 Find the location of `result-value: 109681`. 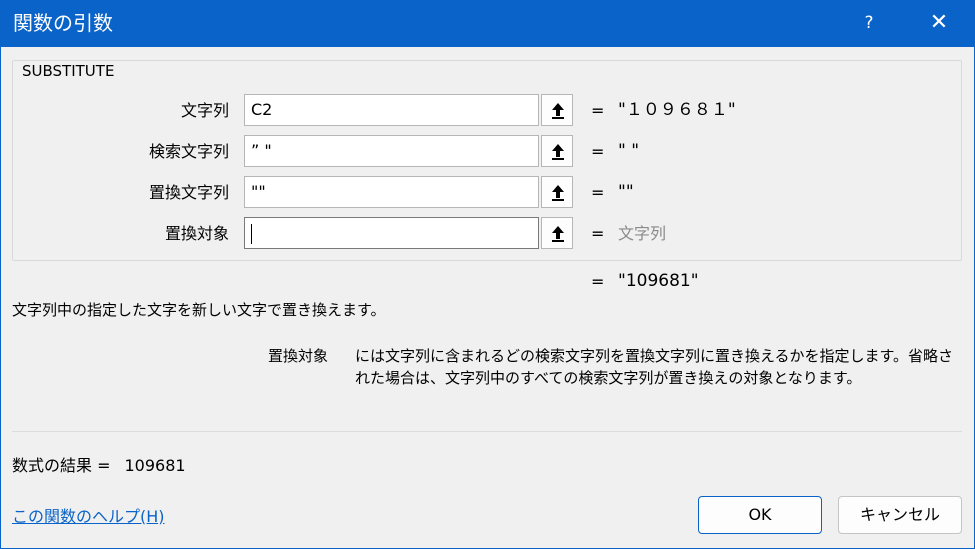

result-value: 109681 is located at coordinates (155, 465).